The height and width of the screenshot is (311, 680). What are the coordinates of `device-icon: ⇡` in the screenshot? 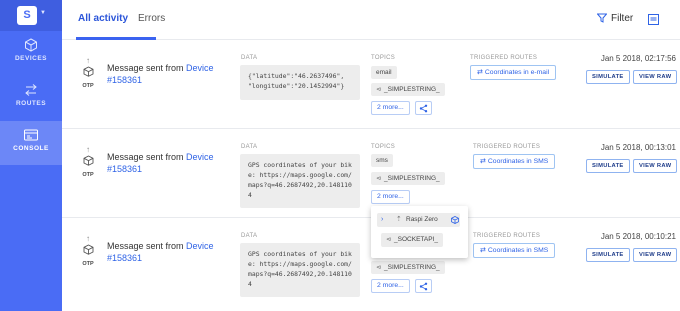 It's located at (399, 219).